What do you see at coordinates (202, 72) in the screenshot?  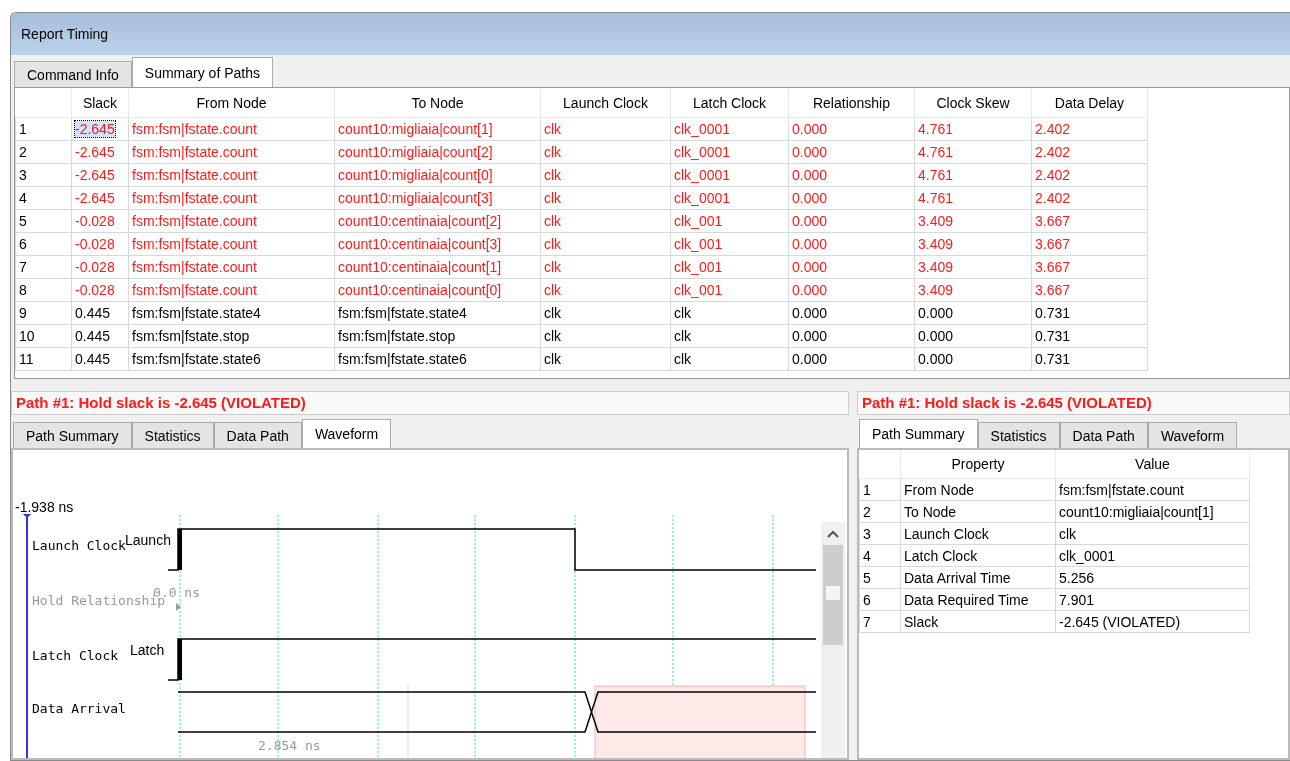 I see `tab: Summary of Paths` at bounding box center [202, 72].